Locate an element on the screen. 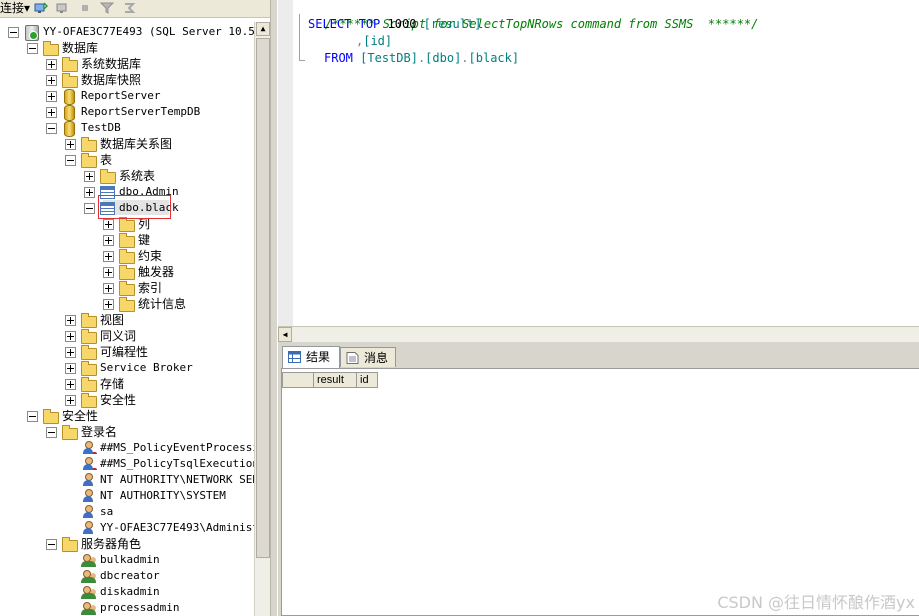 Image resolution: width=919 pixels, height=616 pixels. column-result: [result] is located at coordinates (452, 24).